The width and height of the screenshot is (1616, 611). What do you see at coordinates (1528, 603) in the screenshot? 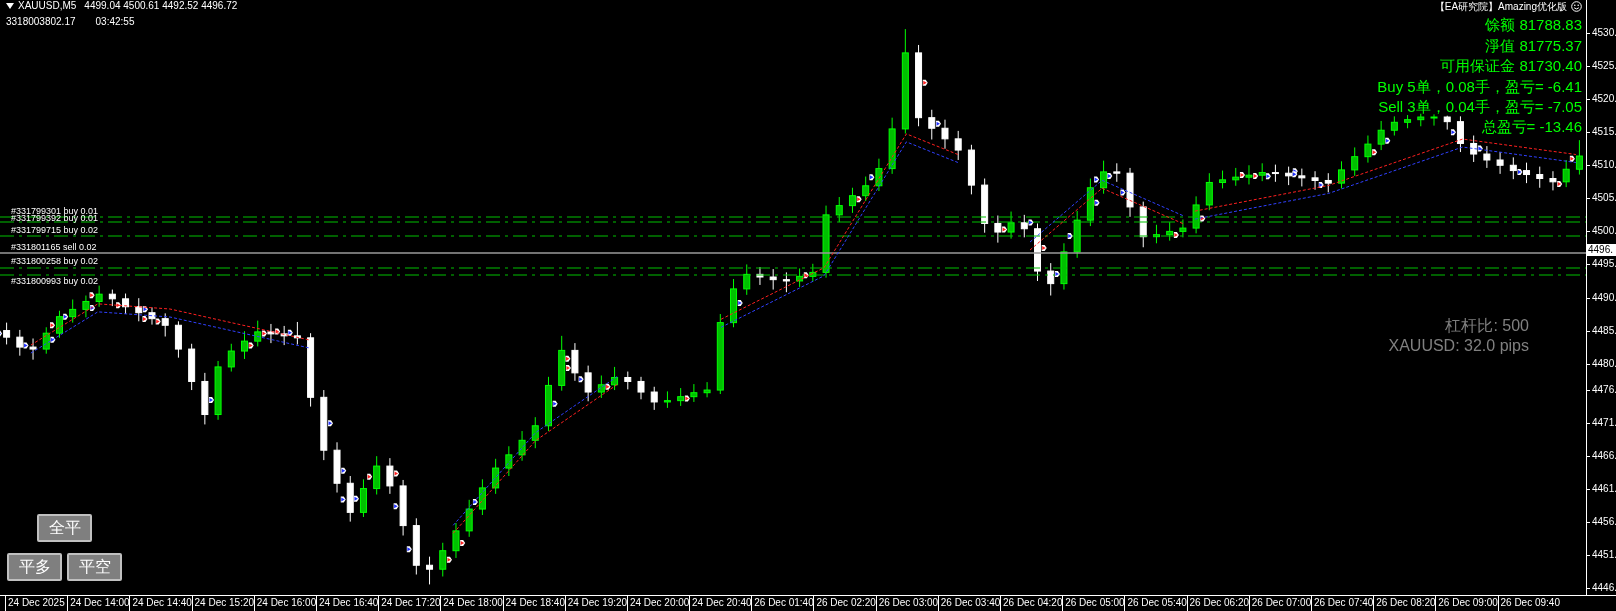
I see `time-label: 26 Dec 09:40` at bounding box center [1528, 603].